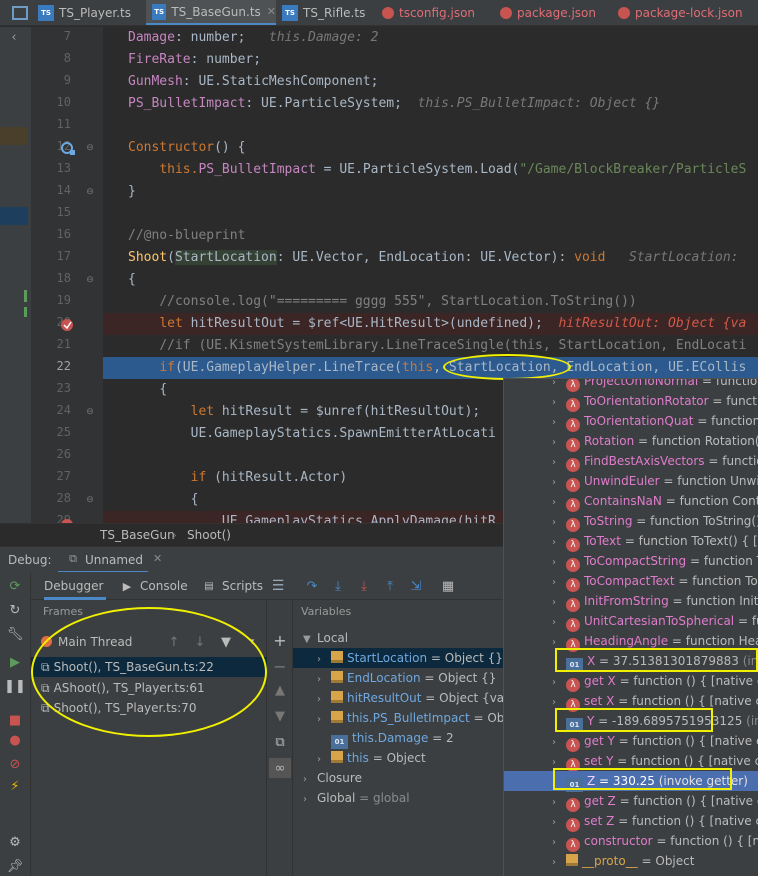 The width and height of the screenshot is (758, 876). What do you see at coordinates (655, 841) in the screenshot?
I see `popup-row: ›λconstructor = function () { [native` at bounding box center [655, 841].